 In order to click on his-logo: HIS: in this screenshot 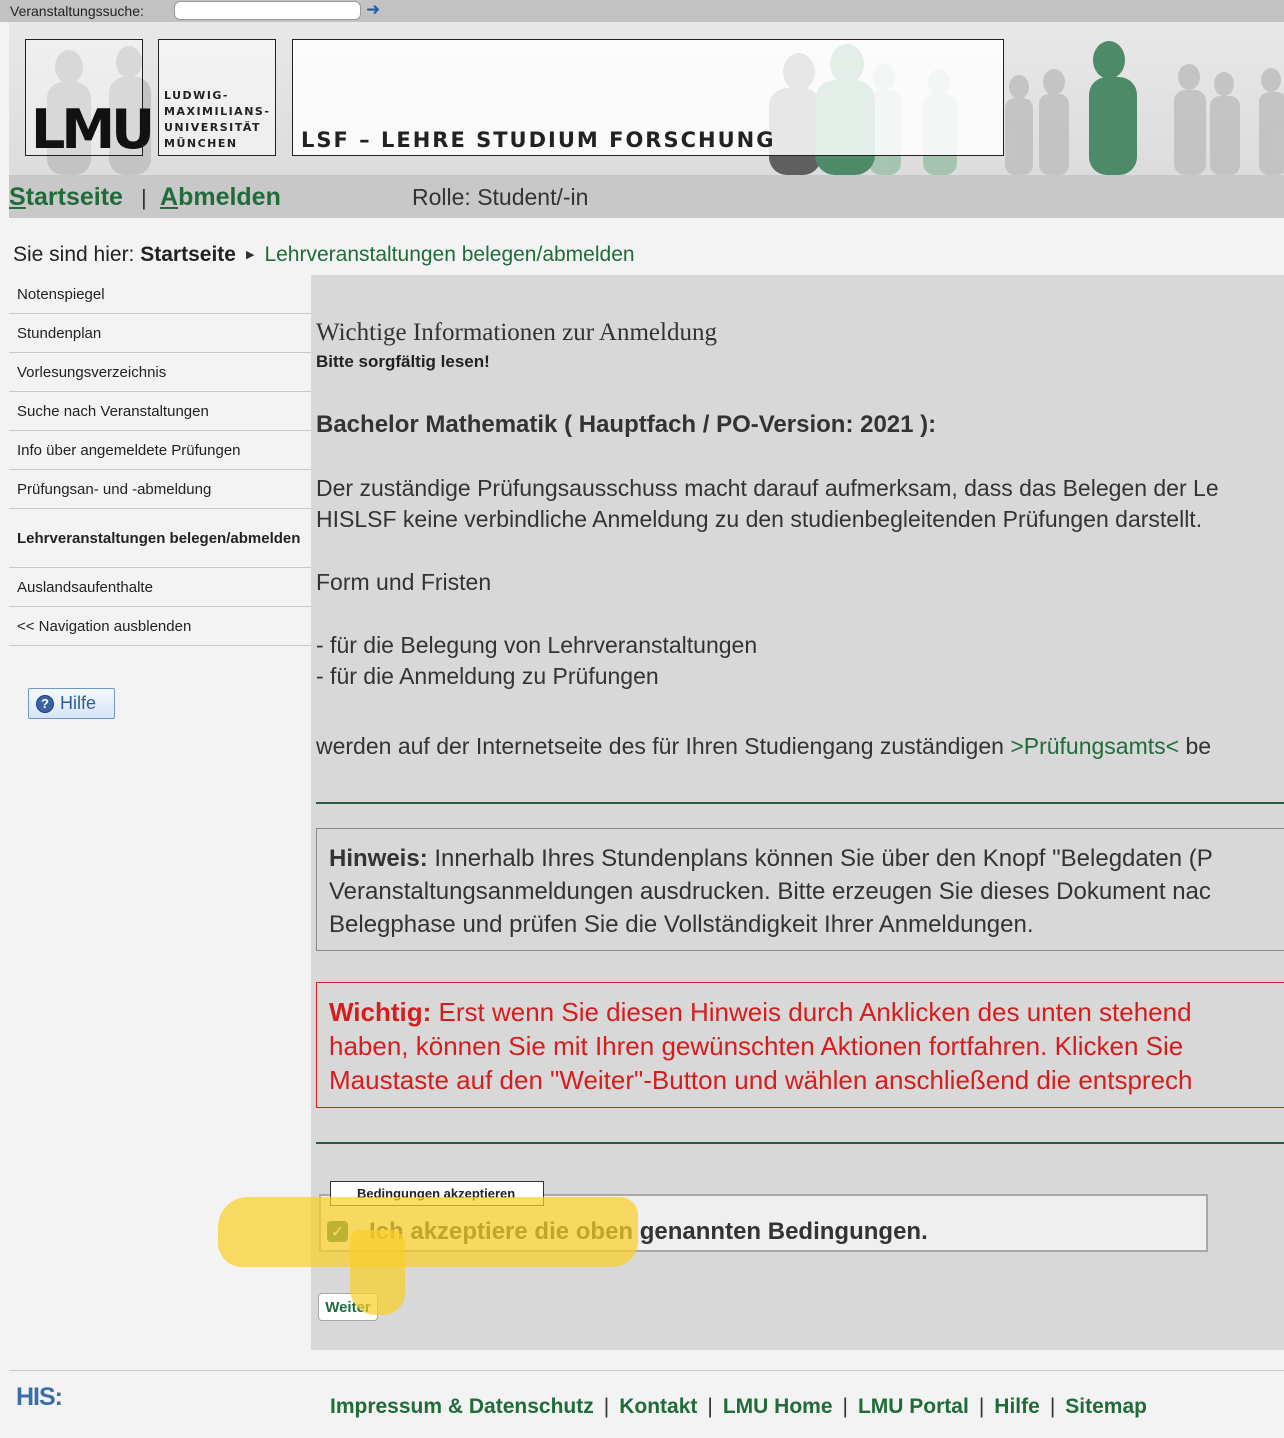, I will do `click(39, 1397)`.